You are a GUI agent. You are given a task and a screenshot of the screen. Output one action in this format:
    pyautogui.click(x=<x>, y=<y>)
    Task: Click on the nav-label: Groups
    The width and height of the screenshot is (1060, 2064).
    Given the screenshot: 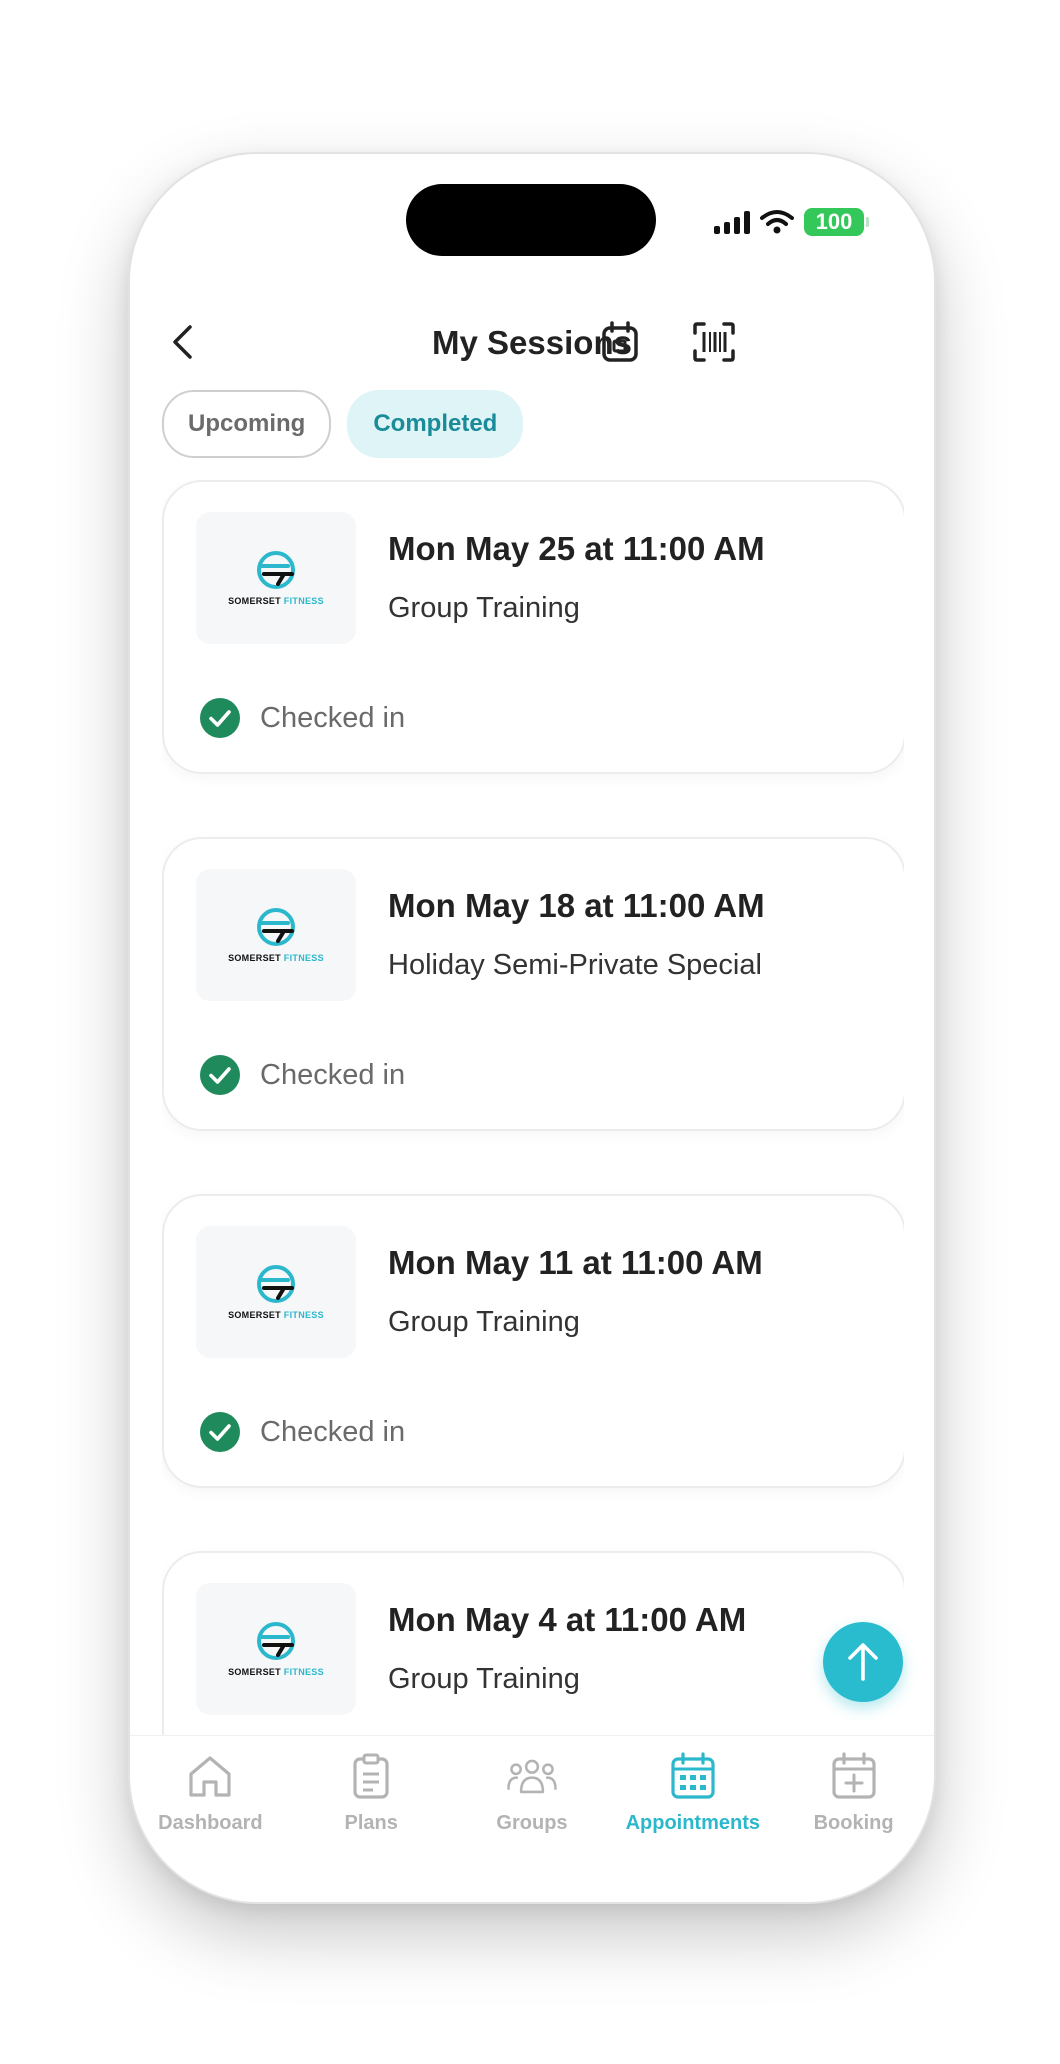 What is the action you would take?
    pyautogui.click(x=532, y=1823)
    